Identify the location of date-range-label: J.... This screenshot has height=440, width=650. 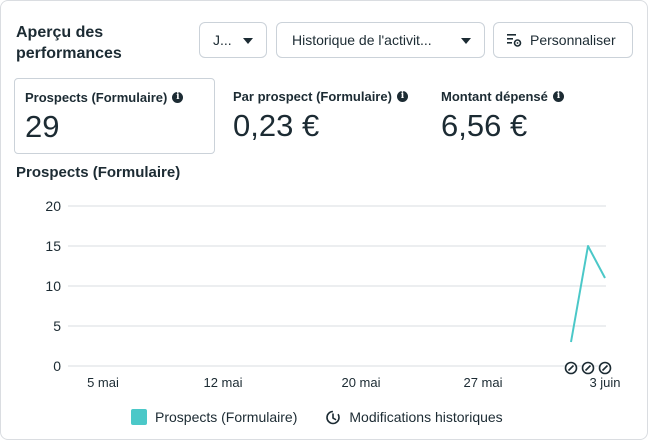
(222, 40).